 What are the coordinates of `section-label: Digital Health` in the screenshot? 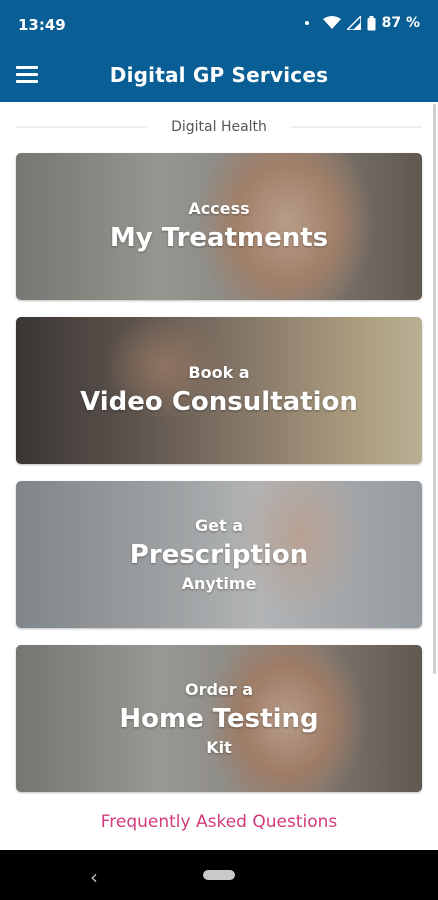 It's located at (219, 127).